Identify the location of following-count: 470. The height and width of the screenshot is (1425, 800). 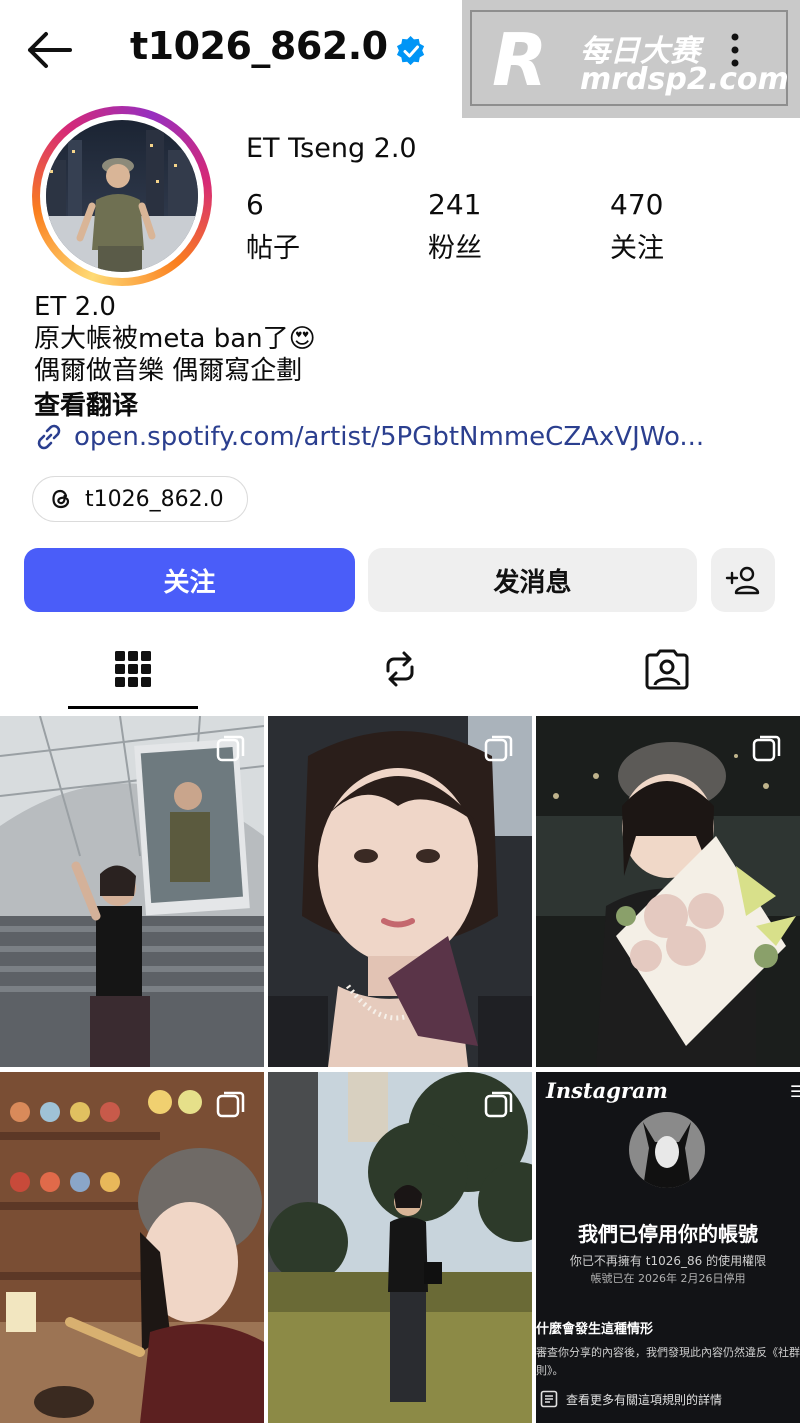
(636, 204).